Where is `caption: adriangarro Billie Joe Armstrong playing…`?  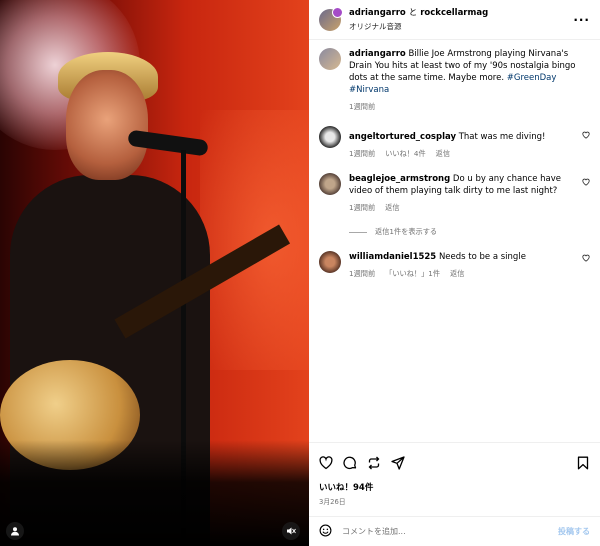
caption: adriangarro Billie Joe Armstrong playing… is located at coordinates (454, 80).